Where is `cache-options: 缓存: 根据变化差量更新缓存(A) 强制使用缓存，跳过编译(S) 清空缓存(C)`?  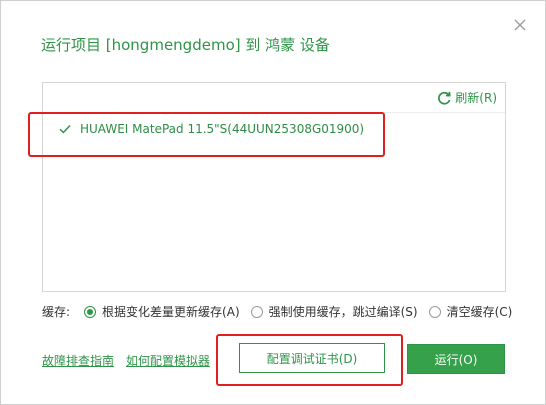 cache-options: 缓存: 根据变化差量更新缓存(A) 强制使用缓存，跳过编译(S) 清空缓存(C) is located at coordinates (282, 311).